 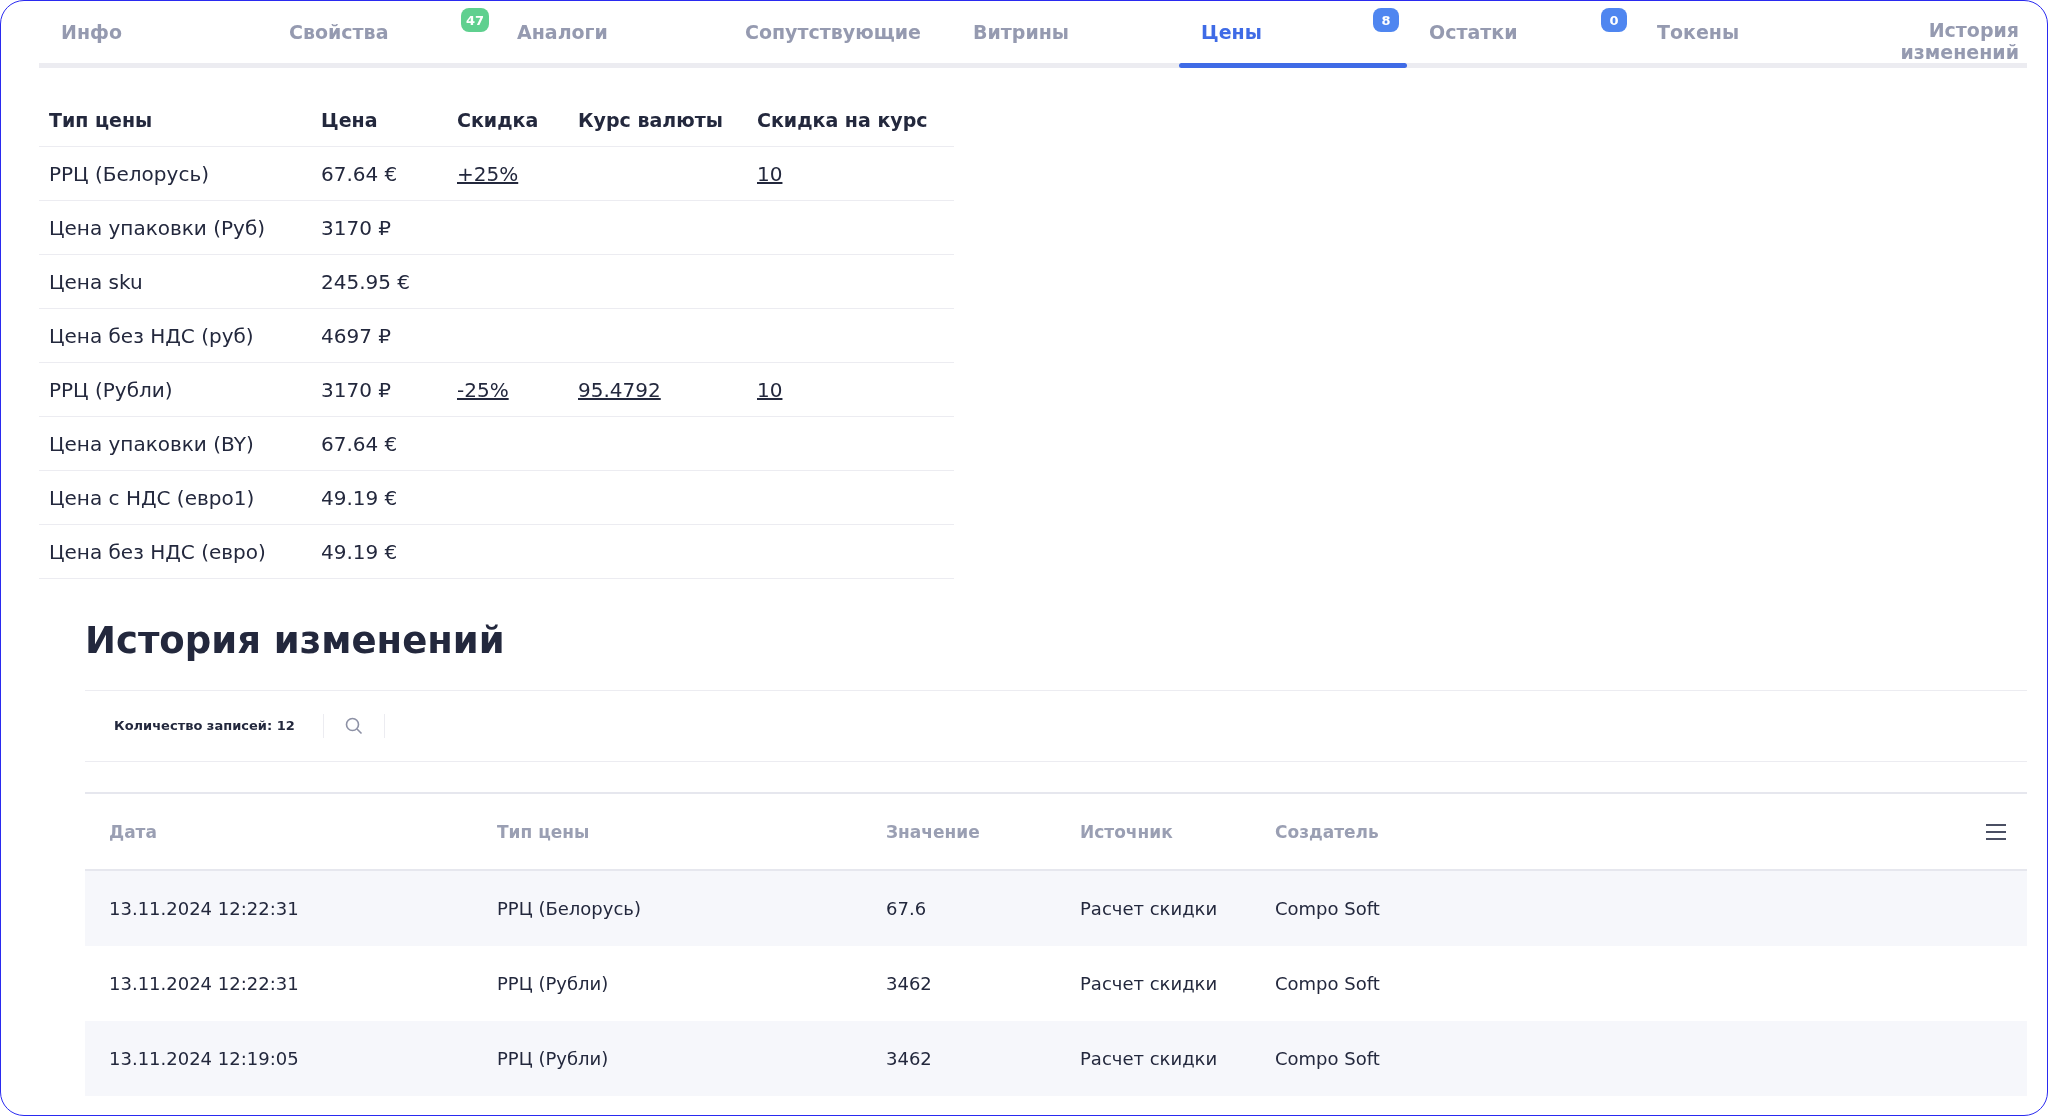 I want to click on value-link: -25%, so click(x=483, y=389).